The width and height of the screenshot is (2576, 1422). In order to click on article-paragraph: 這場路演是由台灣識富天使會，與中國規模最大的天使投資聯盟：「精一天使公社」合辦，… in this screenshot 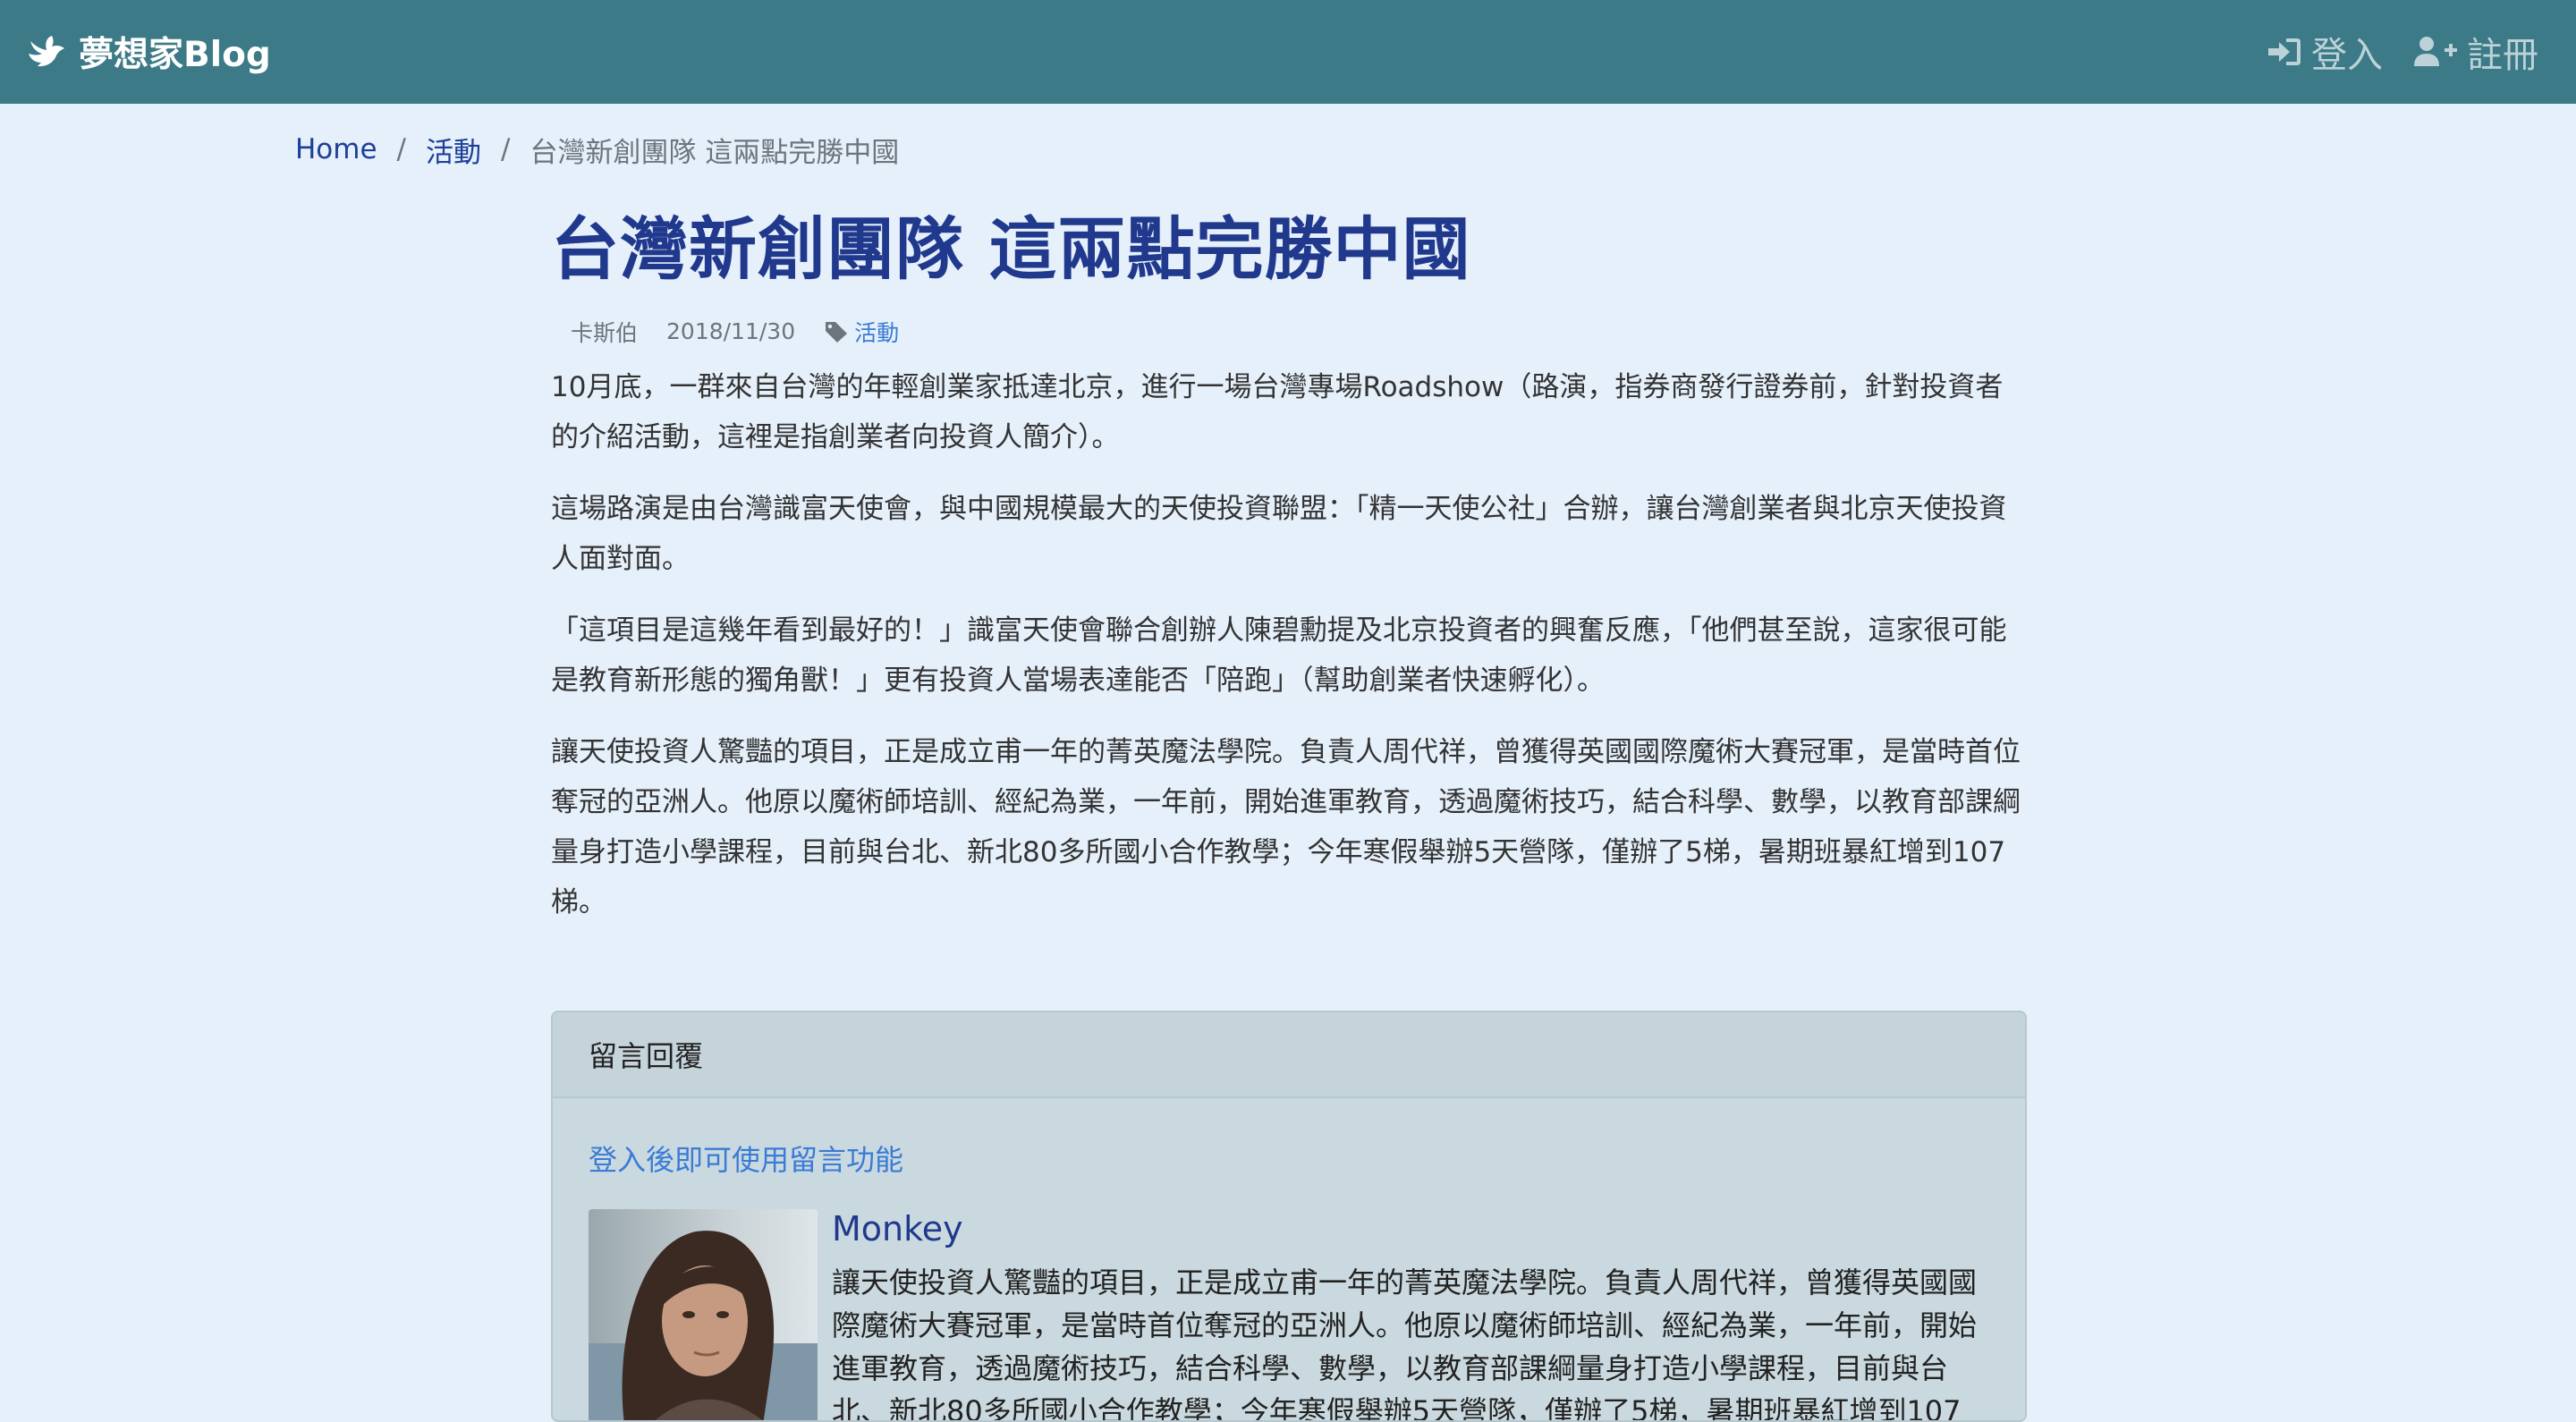, I will do `click(1279, 533)`.